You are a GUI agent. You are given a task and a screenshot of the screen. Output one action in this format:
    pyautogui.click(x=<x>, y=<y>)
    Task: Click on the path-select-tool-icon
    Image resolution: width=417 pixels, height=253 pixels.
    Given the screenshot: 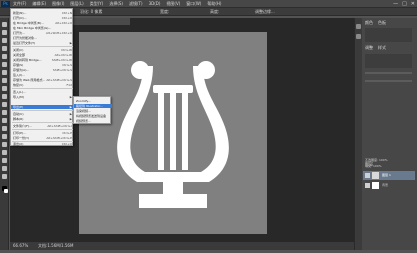 What is the action you would take?
    pyautogui.click(x=4, y=152)
    